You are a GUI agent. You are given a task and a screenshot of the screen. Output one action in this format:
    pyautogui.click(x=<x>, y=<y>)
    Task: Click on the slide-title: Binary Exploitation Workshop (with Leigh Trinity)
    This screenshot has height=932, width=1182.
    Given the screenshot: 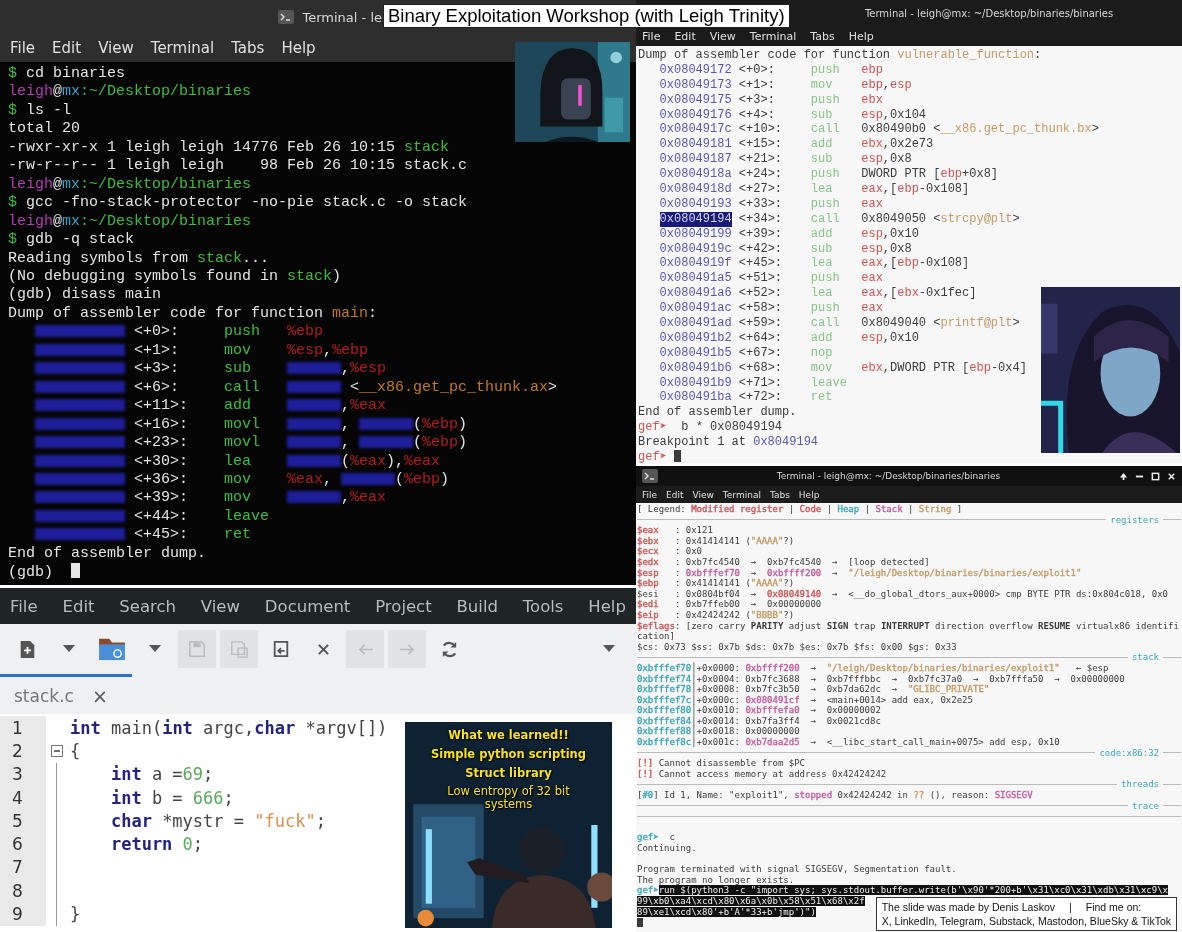 What is the action you would take?
    pyautogui.click(x=586, y=16)
    